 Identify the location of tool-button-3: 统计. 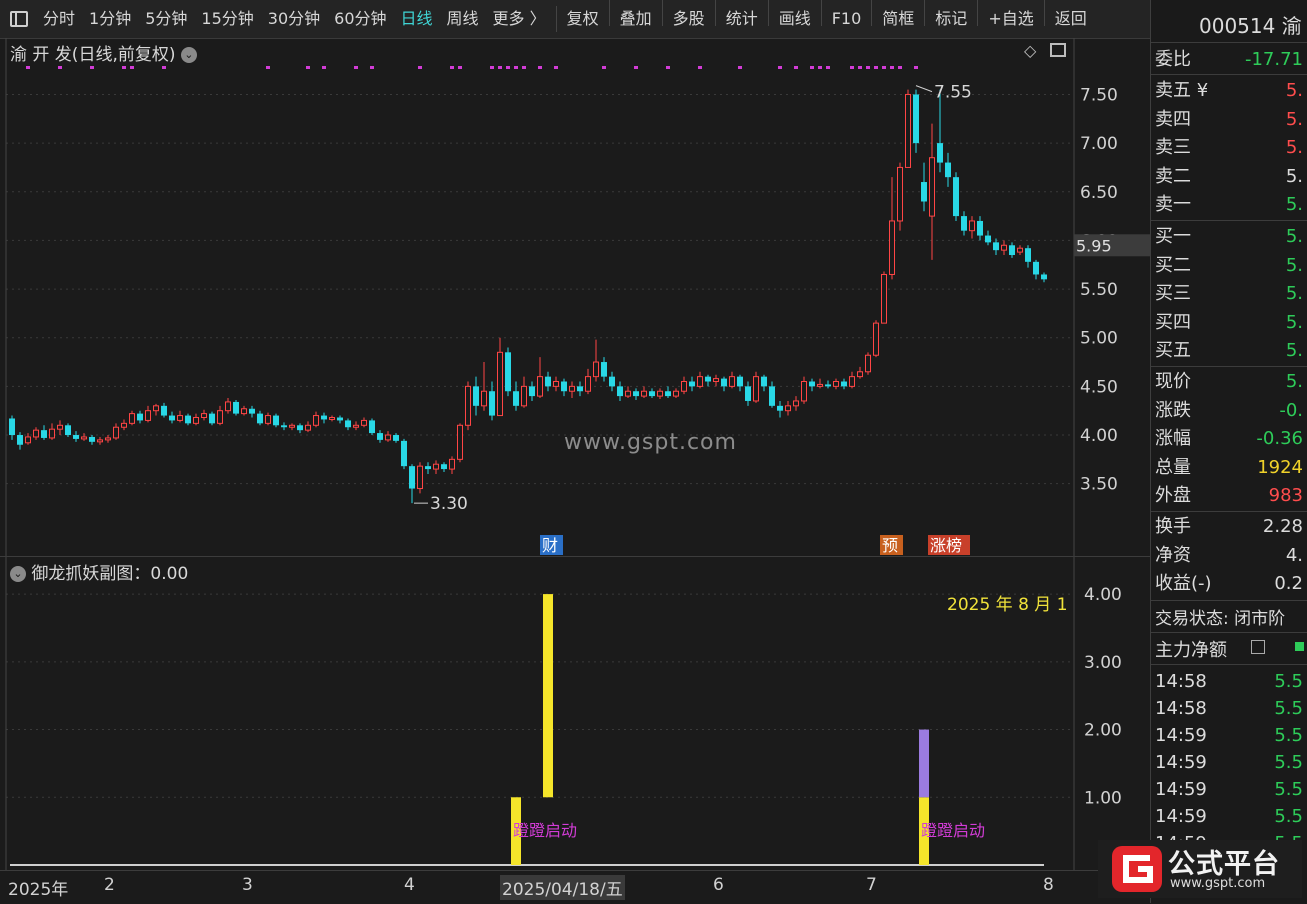
(742, 19).